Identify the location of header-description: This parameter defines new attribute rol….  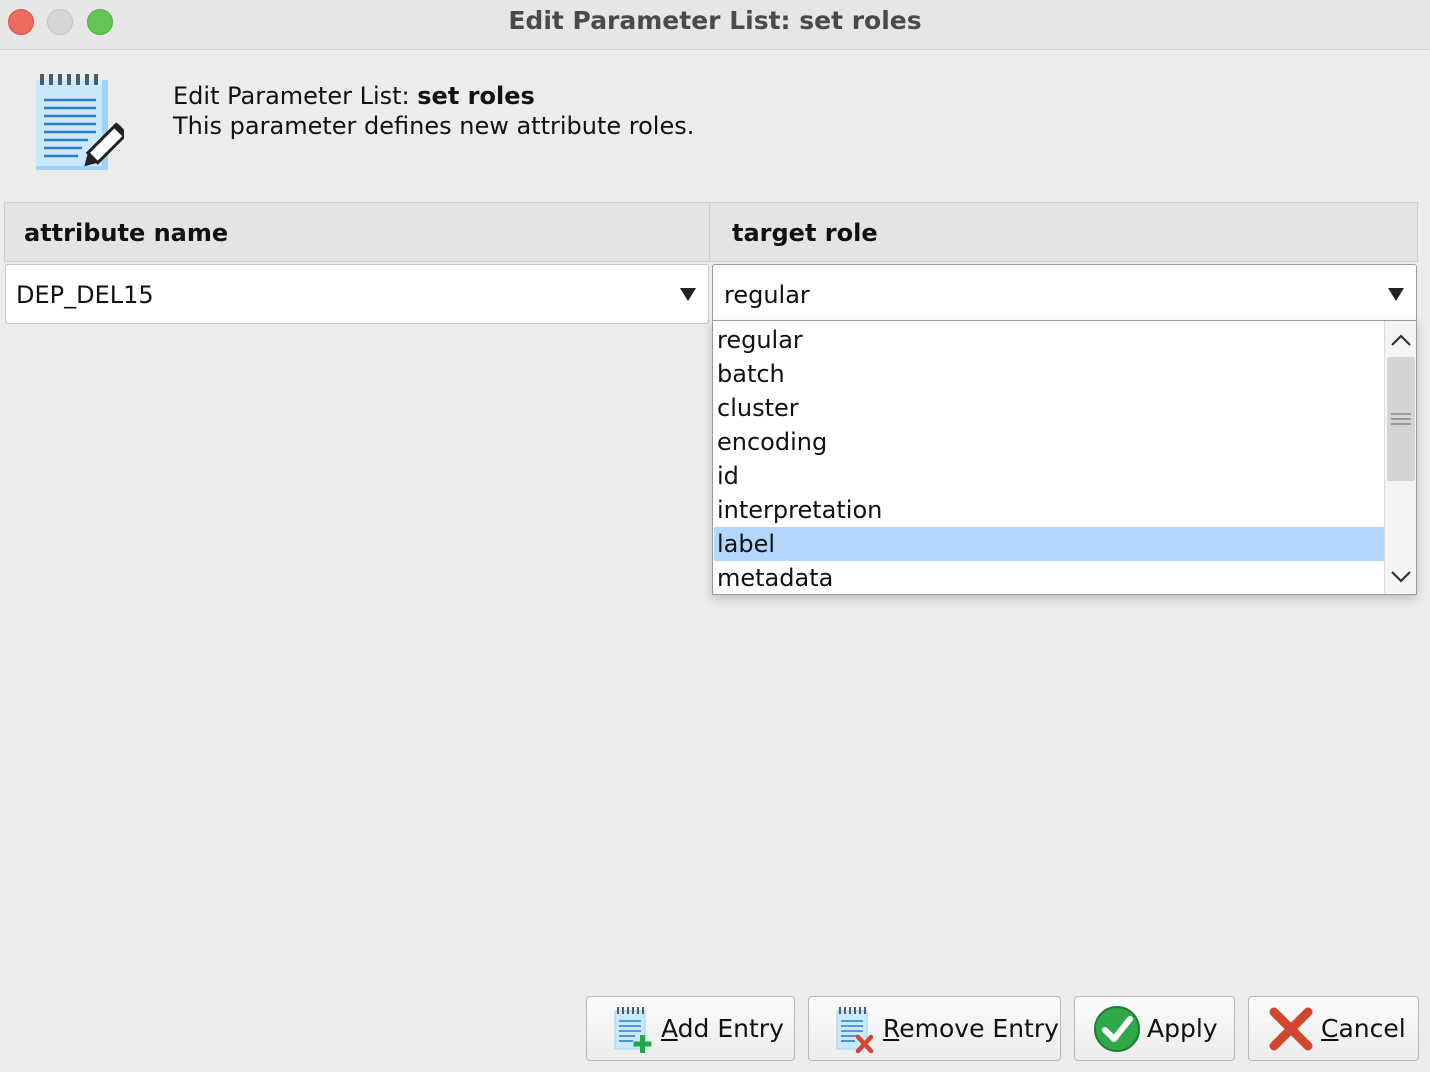
(434, 126).